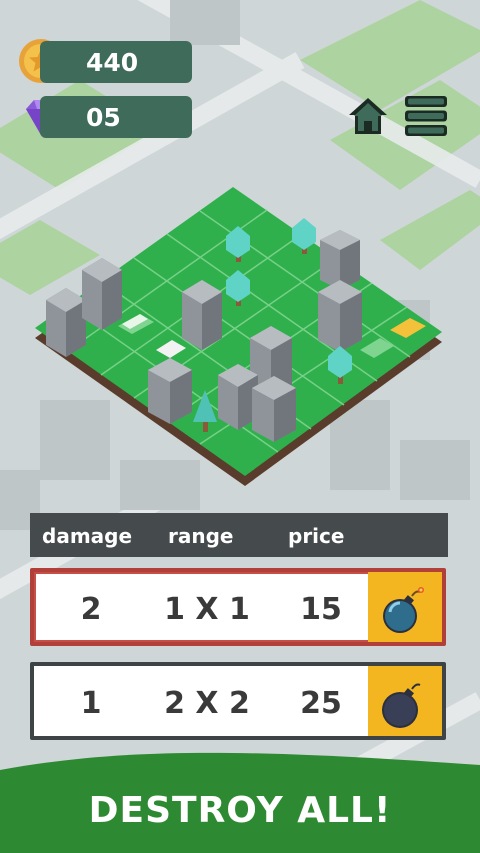 Image resolution: width=480 pixels, height=853 pixels. I want to click on bomb-option-row: 2 1 X 1 15, so click(238, 607).